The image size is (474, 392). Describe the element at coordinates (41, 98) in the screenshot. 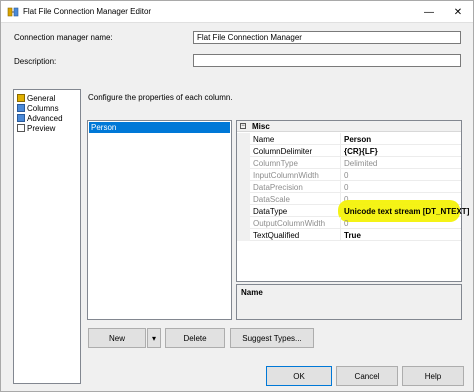

I see `nav-item-label: General` at that location.